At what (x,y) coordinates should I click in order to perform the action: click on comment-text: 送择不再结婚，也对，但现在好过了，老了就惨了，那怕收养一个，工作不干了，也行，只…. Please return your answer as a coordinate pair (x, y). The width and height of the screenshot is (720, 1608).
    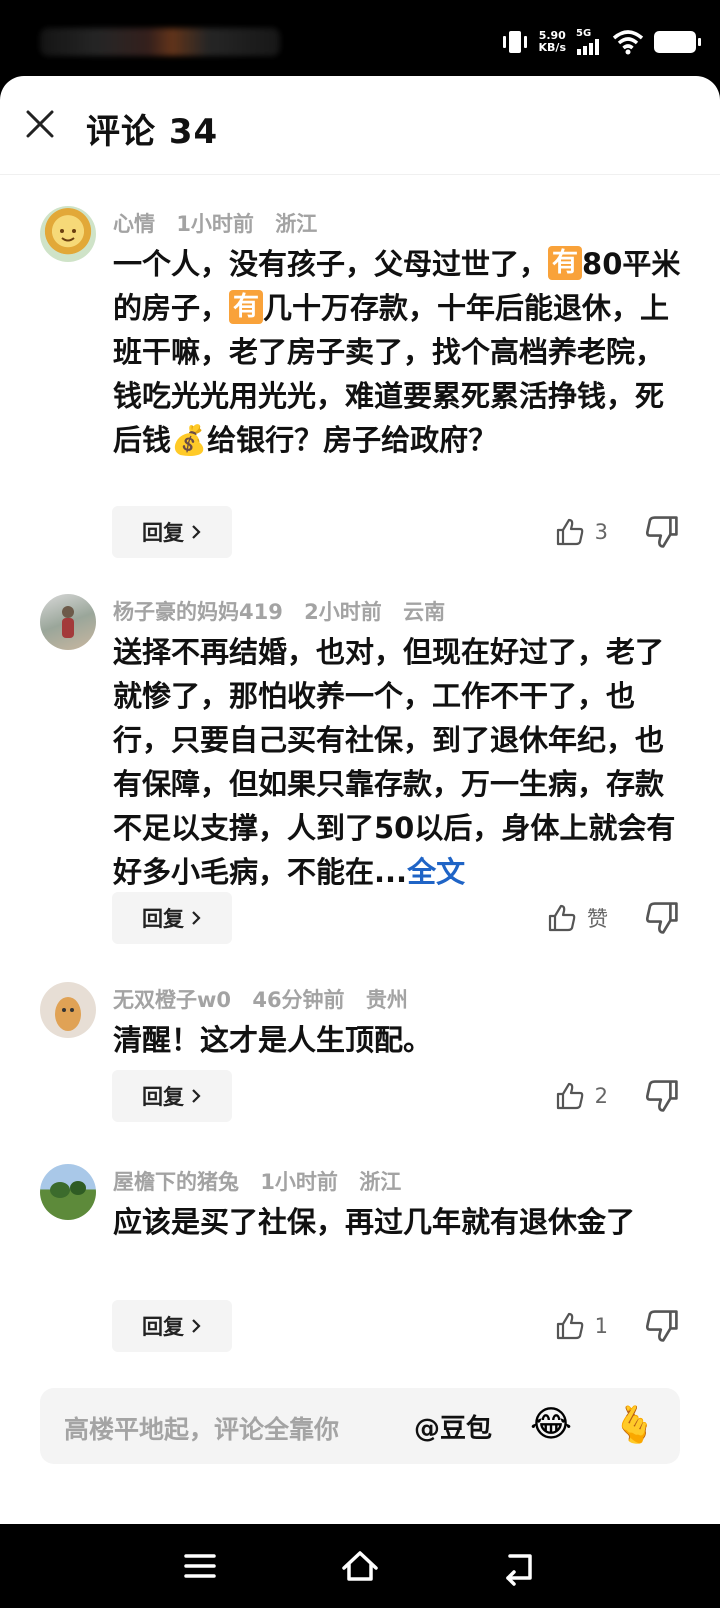
    Looking at the image, I should click on (394, 762).